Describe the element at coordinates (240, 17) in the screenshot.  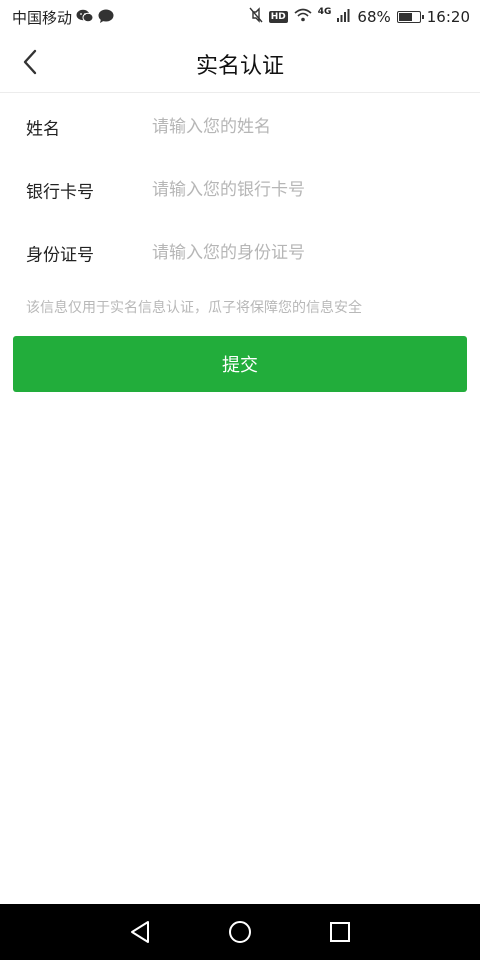
I see `status-bar: 中国移动 HD 4G 68% 16:20` at that location.